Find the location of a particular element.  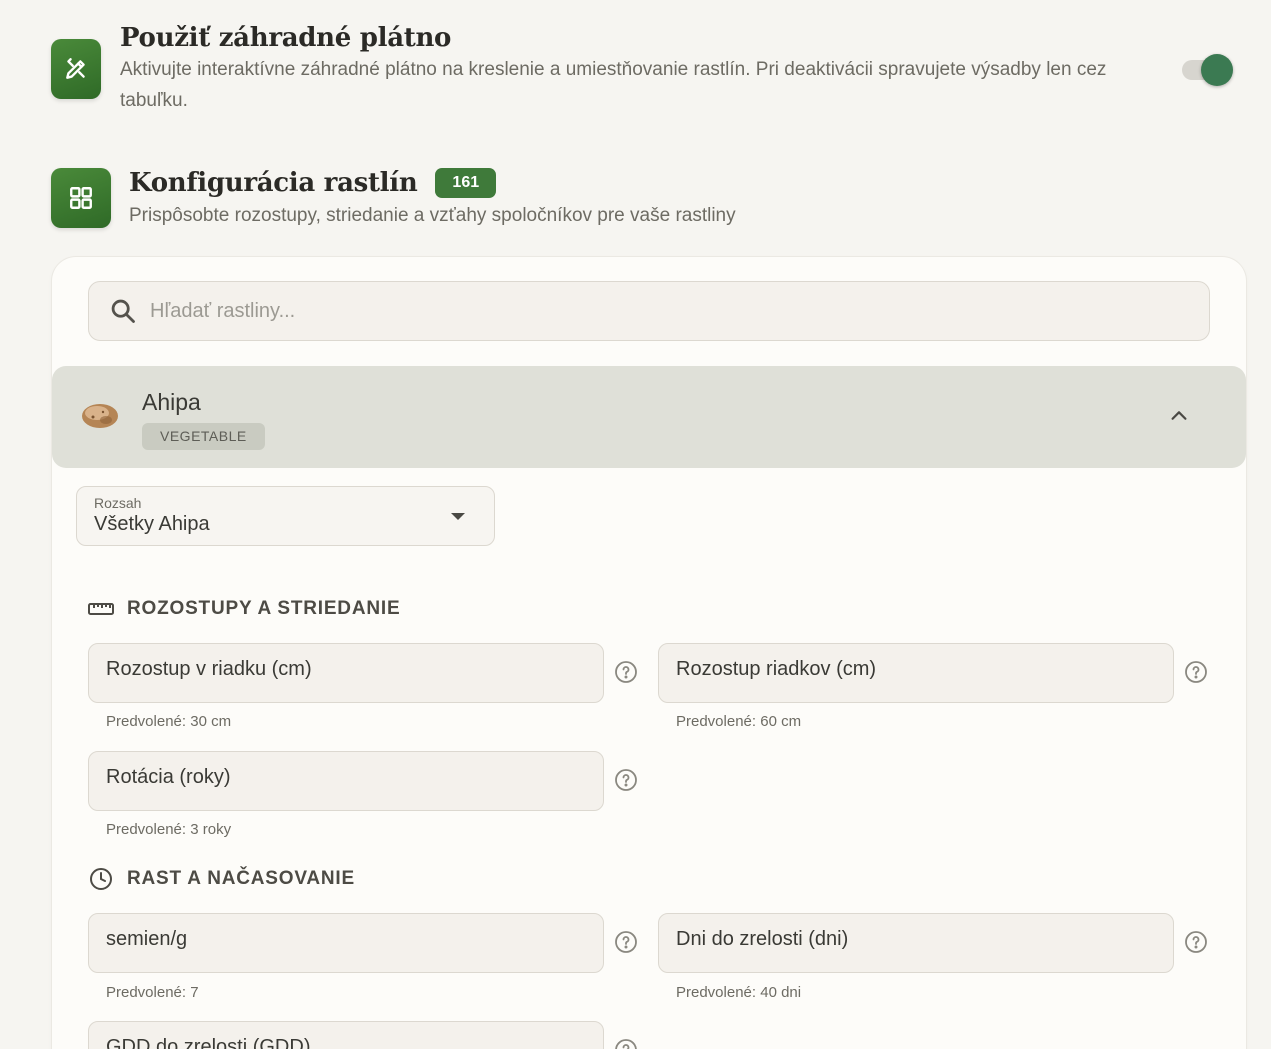

scope-select-value: Všetky Ahipa is located at coordinates (152, 524).